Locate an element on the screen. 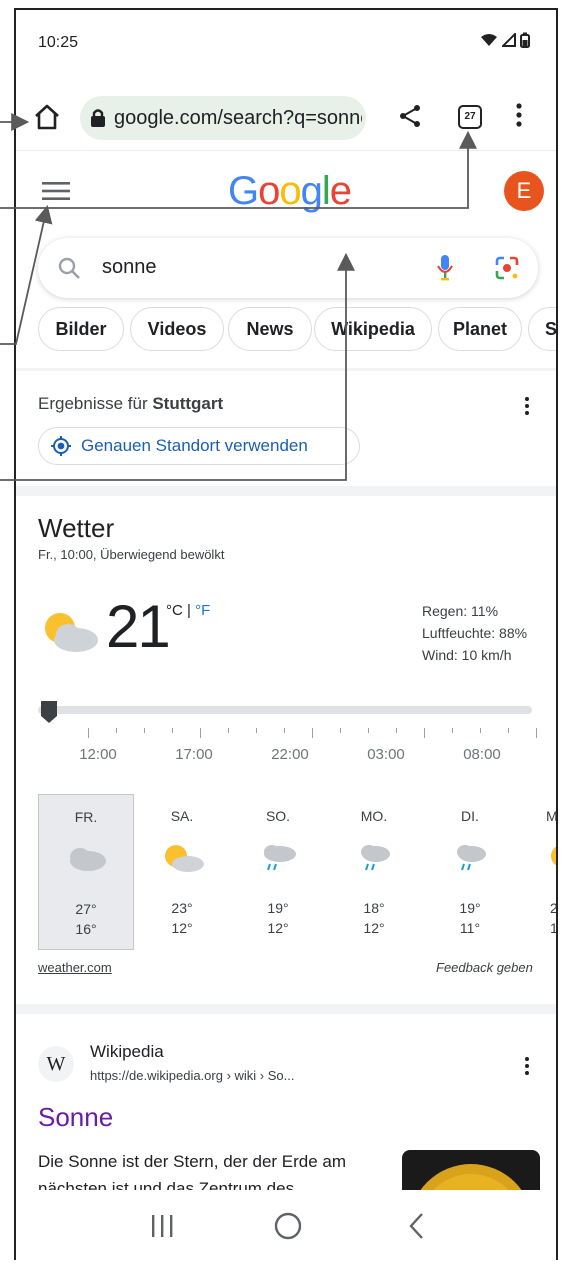  current-temperature: 21 is located at coordinates (138, 626).